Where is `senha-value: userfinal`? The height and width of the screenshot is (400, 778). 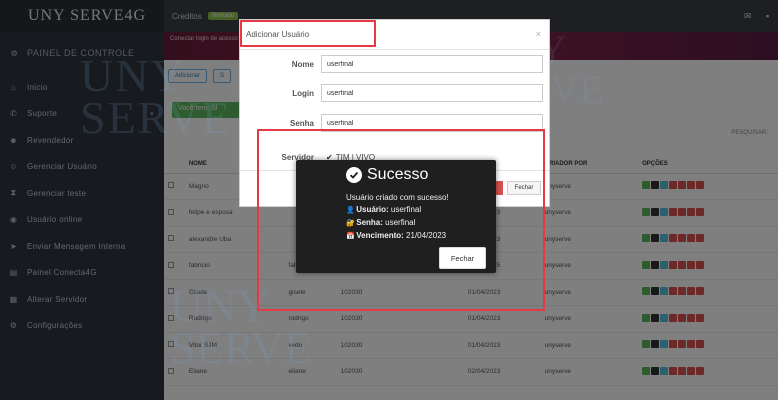 senha-value: userfinal is located at coordinates (400, 222).